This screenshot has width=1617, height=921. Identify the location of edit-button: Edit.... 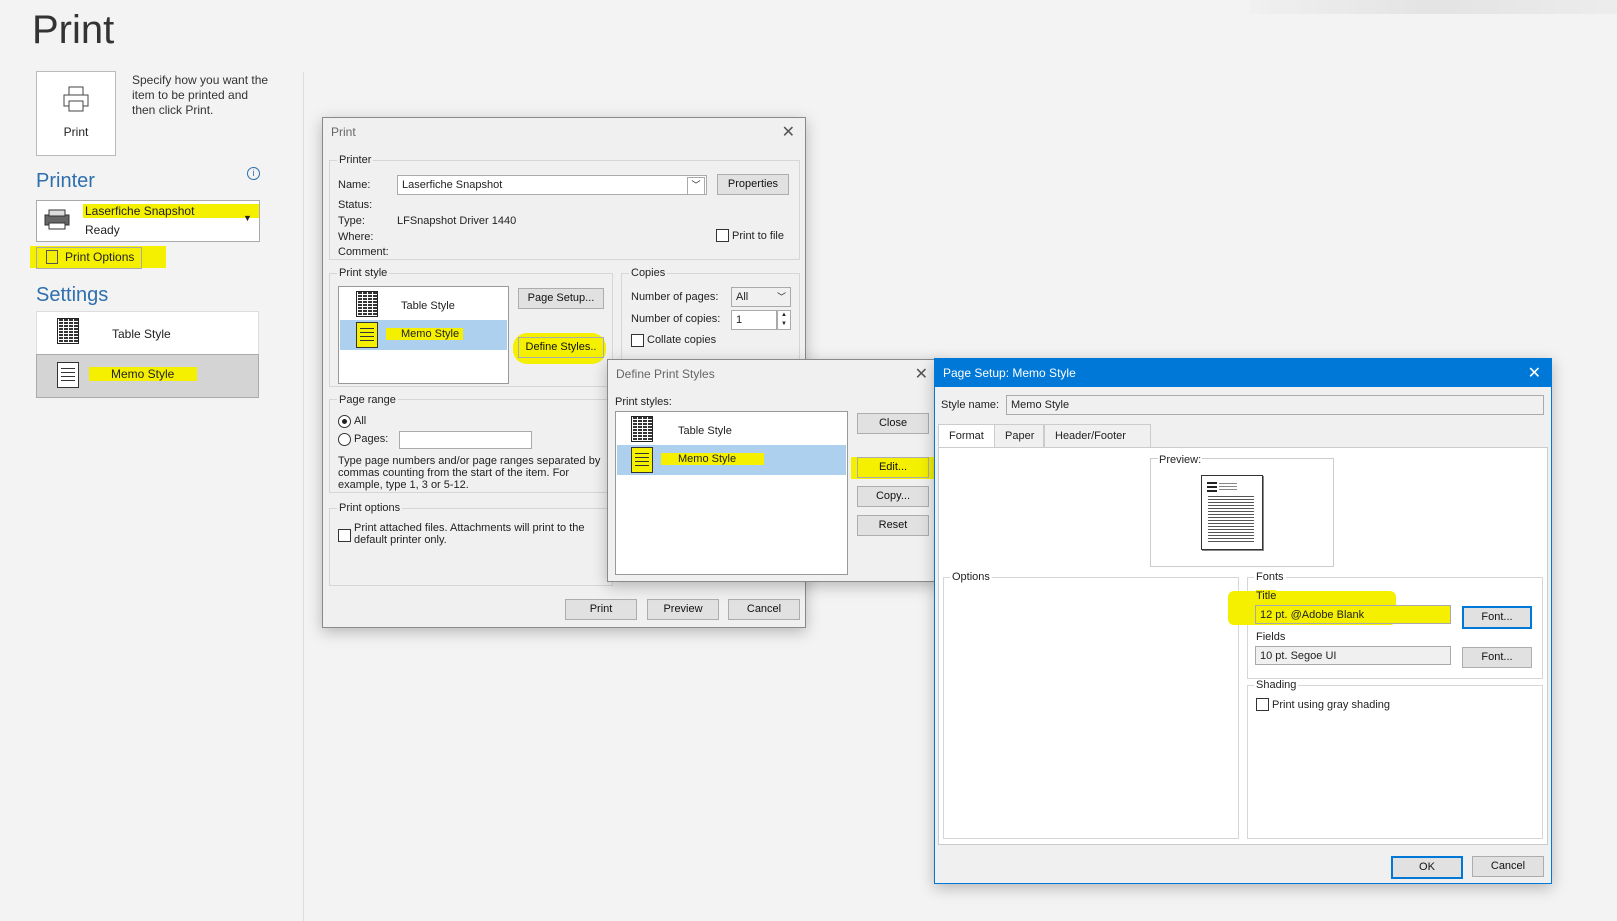
(893, 467).